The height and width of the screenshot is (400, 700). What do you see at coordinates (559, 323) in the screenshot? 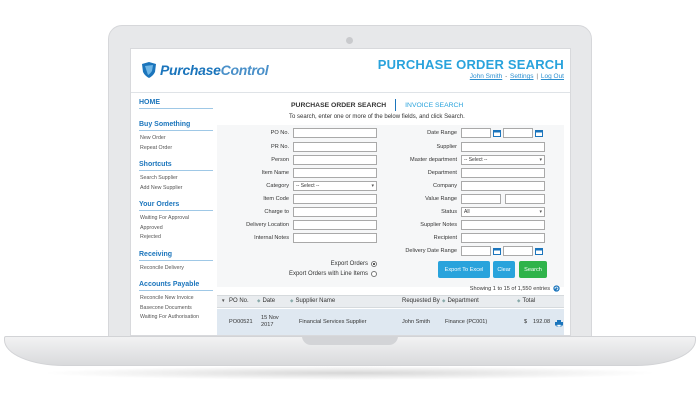
I see `print-icon` at bounding box center [559, 323].